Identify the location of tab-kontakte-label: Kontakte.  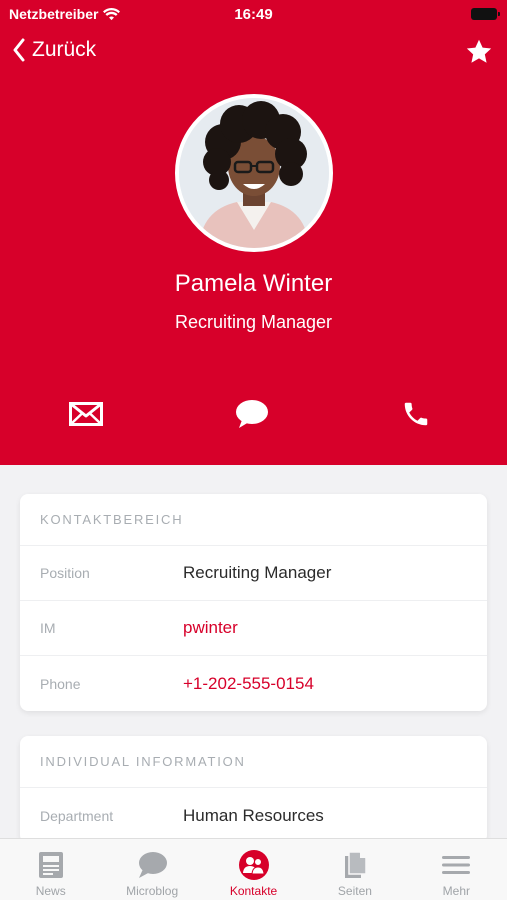
(253, 891).